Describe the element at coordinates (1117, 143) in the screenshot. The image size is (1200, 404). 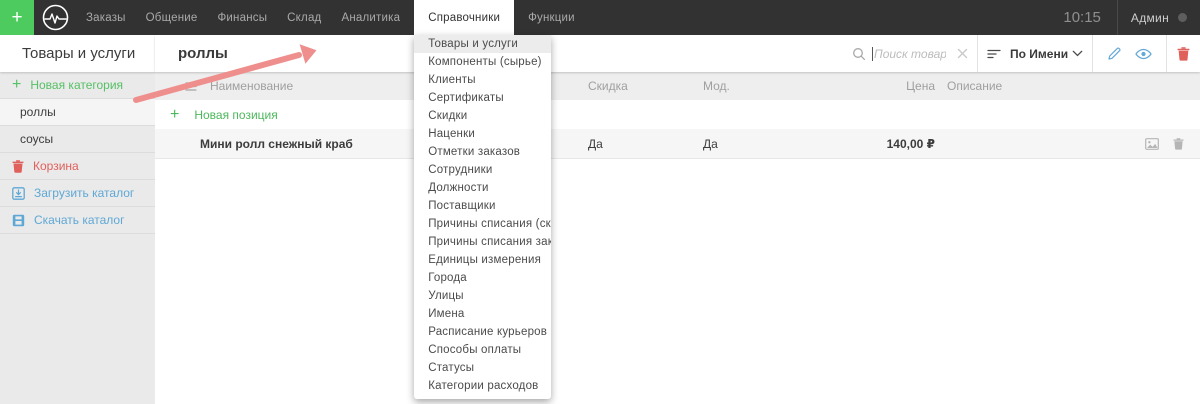
I see `row-actions` at that location.